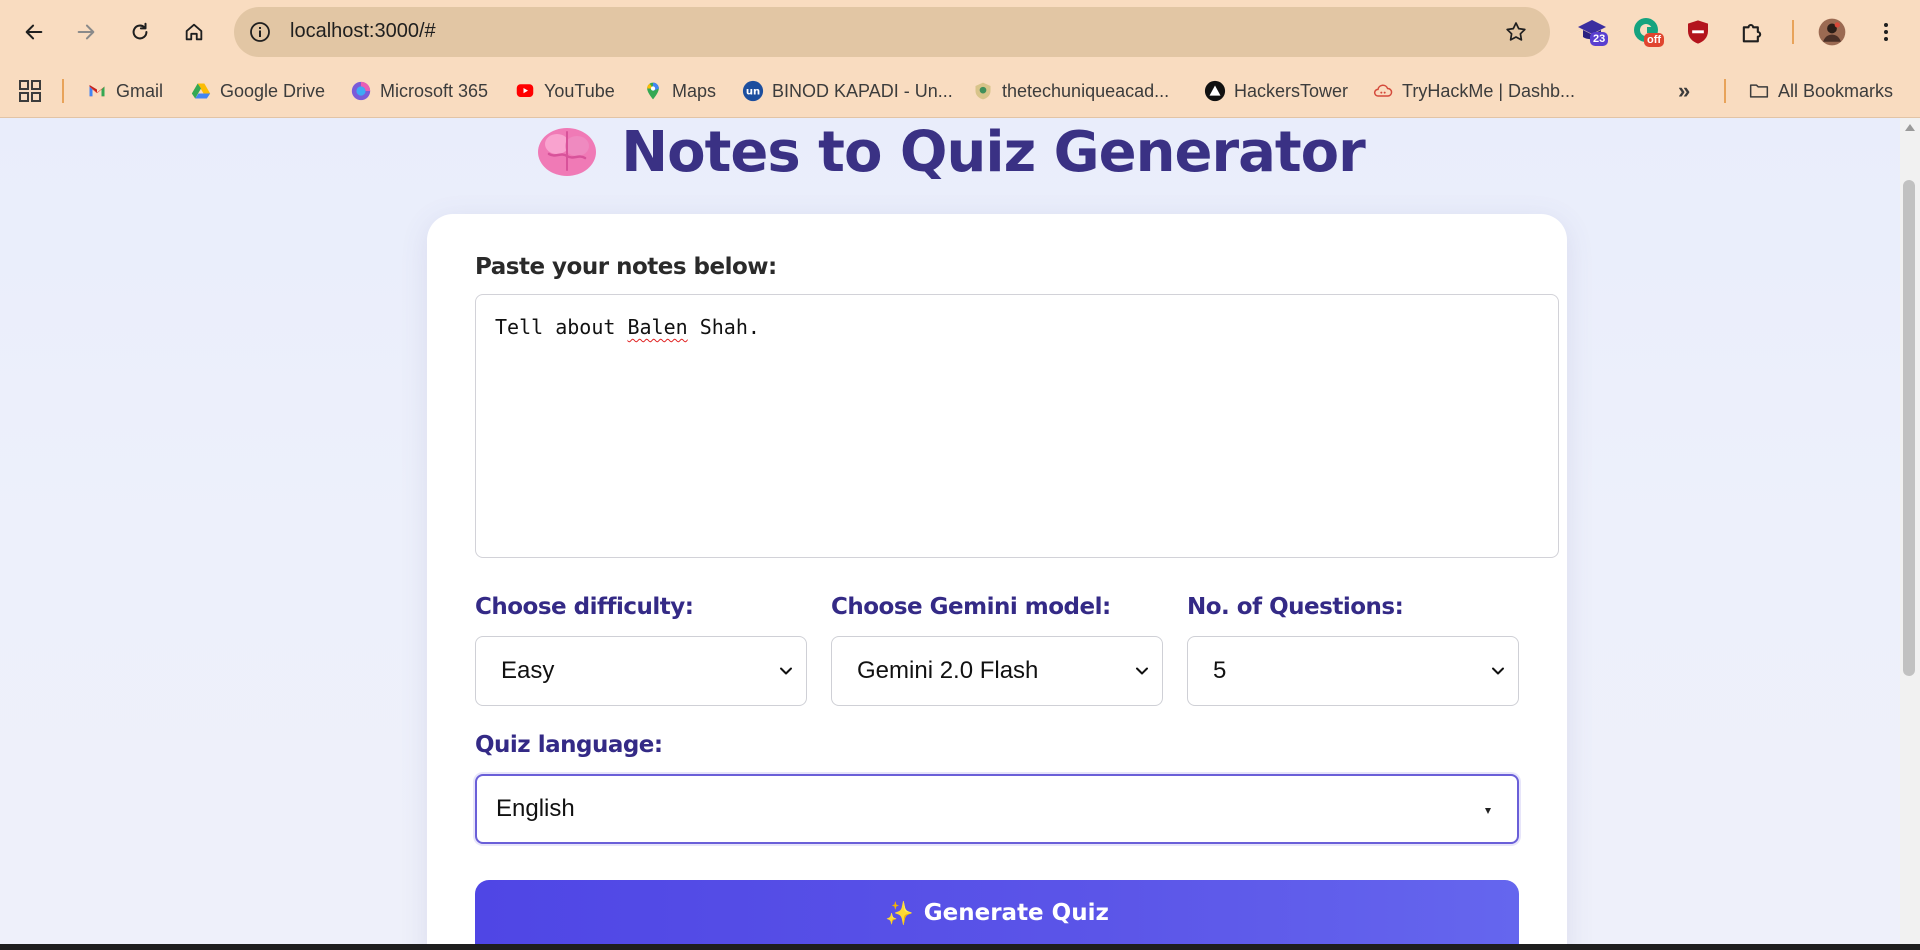 The image size is (1920, 950). I want to click on puzzle-piece-icon, so click(1752, 33).